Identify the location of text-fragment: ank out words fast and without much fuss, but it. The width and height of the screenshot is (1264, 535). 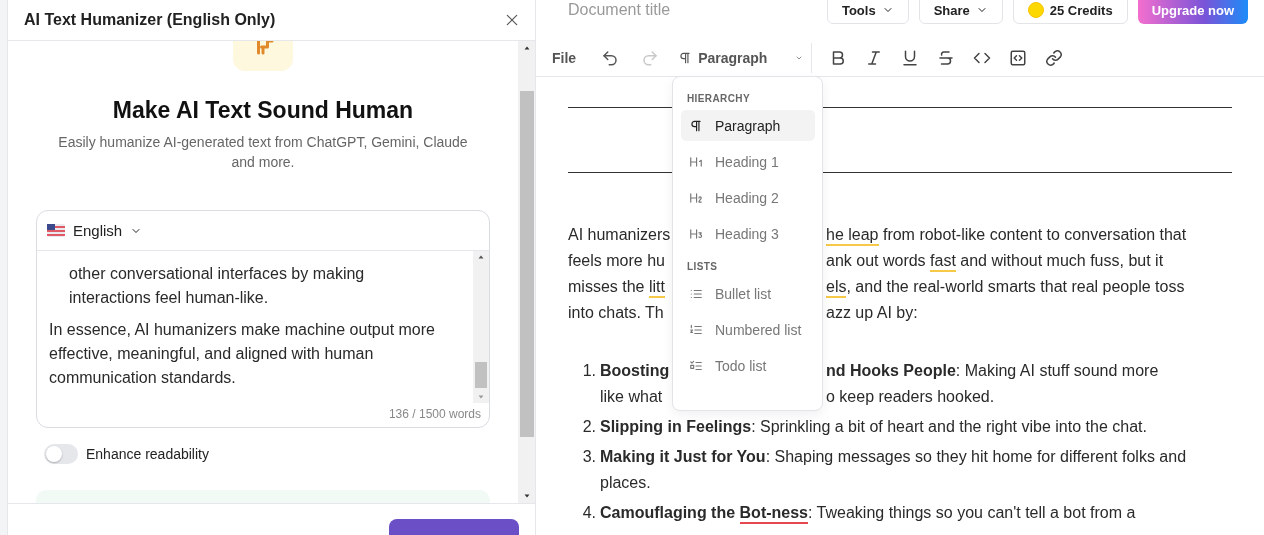
(1029, 261).